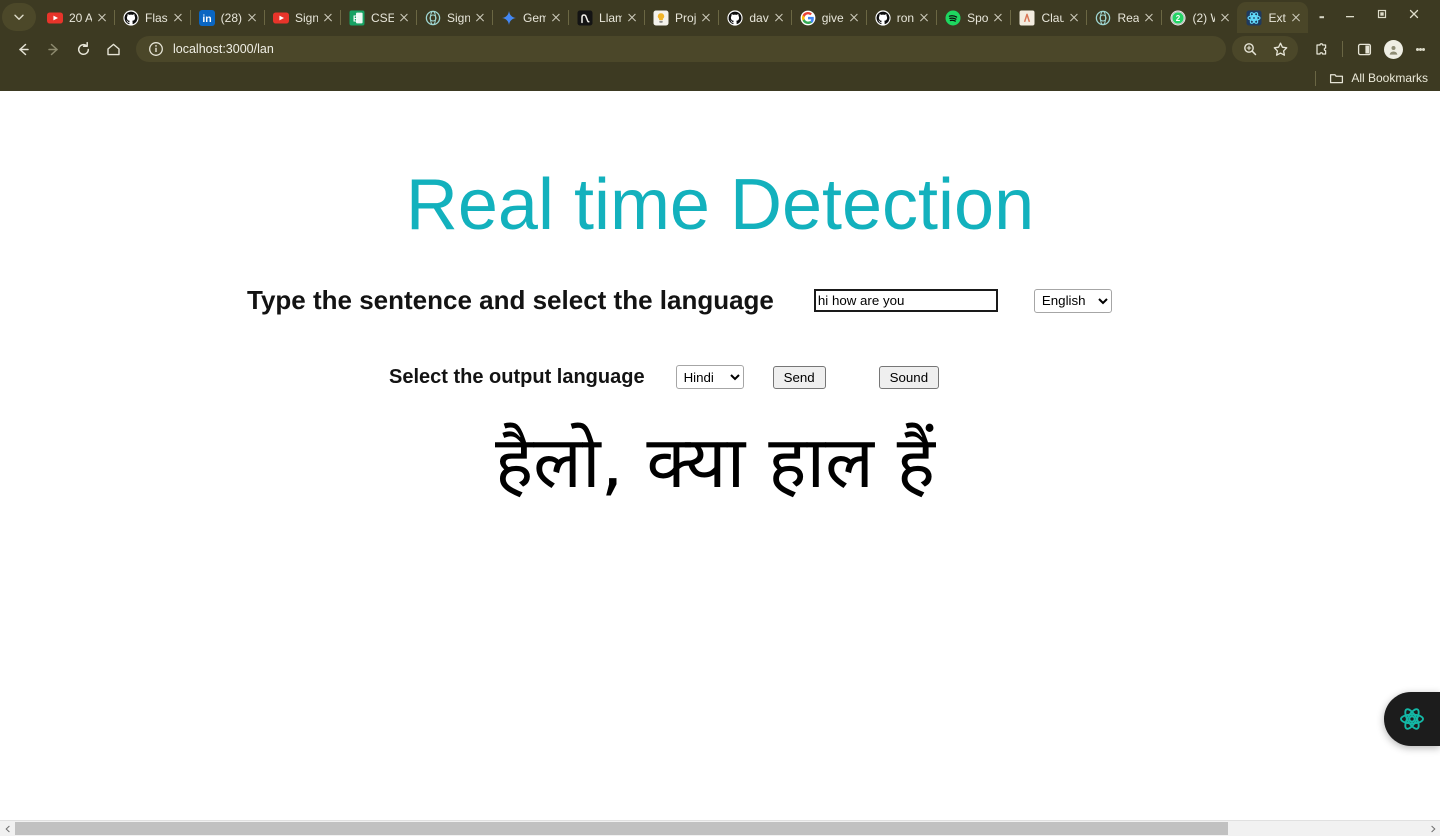  Describe the element at coordinates (715, 462) in the screenshot. I see `translation-output: हैलो, क्या हाल हैं` at that location.